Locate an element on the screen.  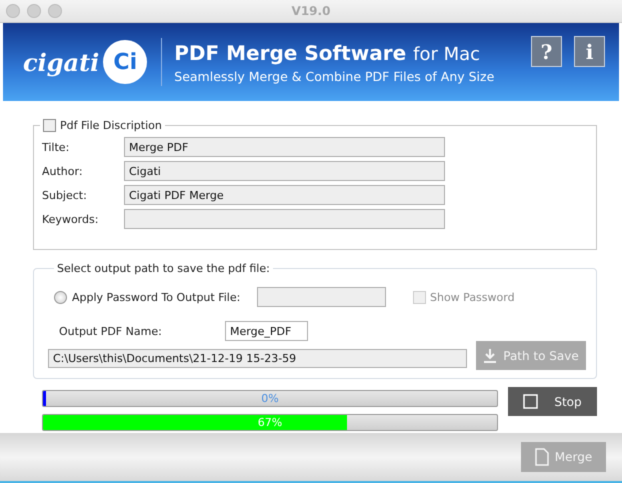
square-icon is located at coordinates (530, 401).